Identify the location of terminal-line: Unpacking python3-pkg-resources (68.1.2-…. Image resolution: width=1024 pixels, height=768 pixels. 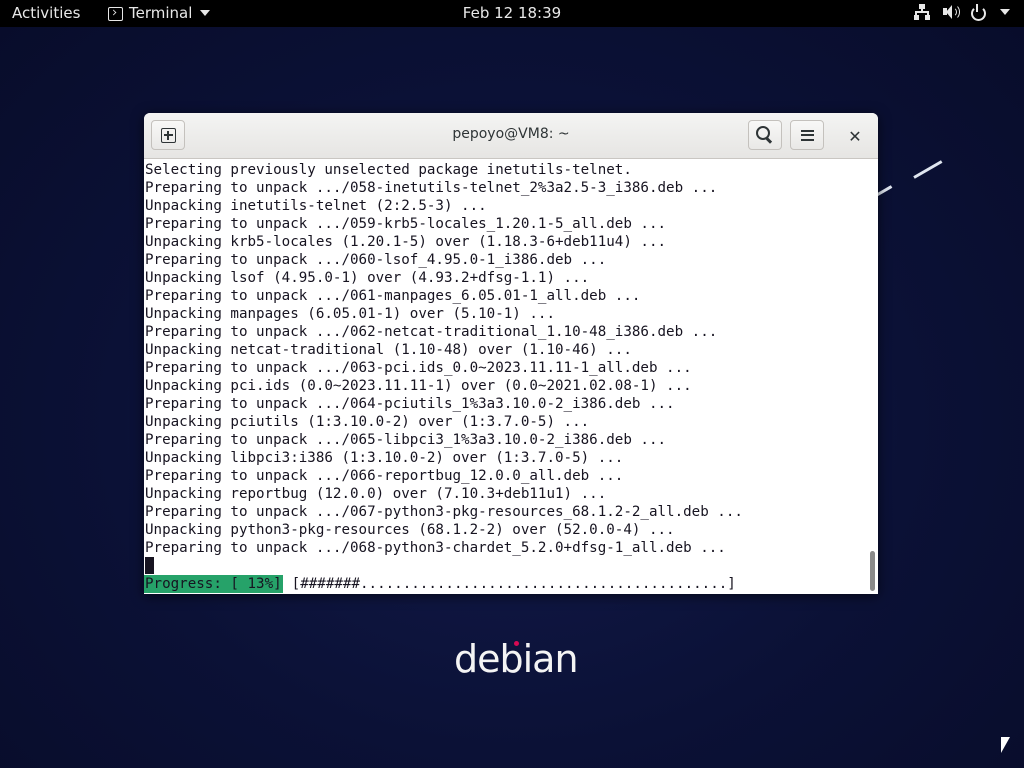
(410, 530).